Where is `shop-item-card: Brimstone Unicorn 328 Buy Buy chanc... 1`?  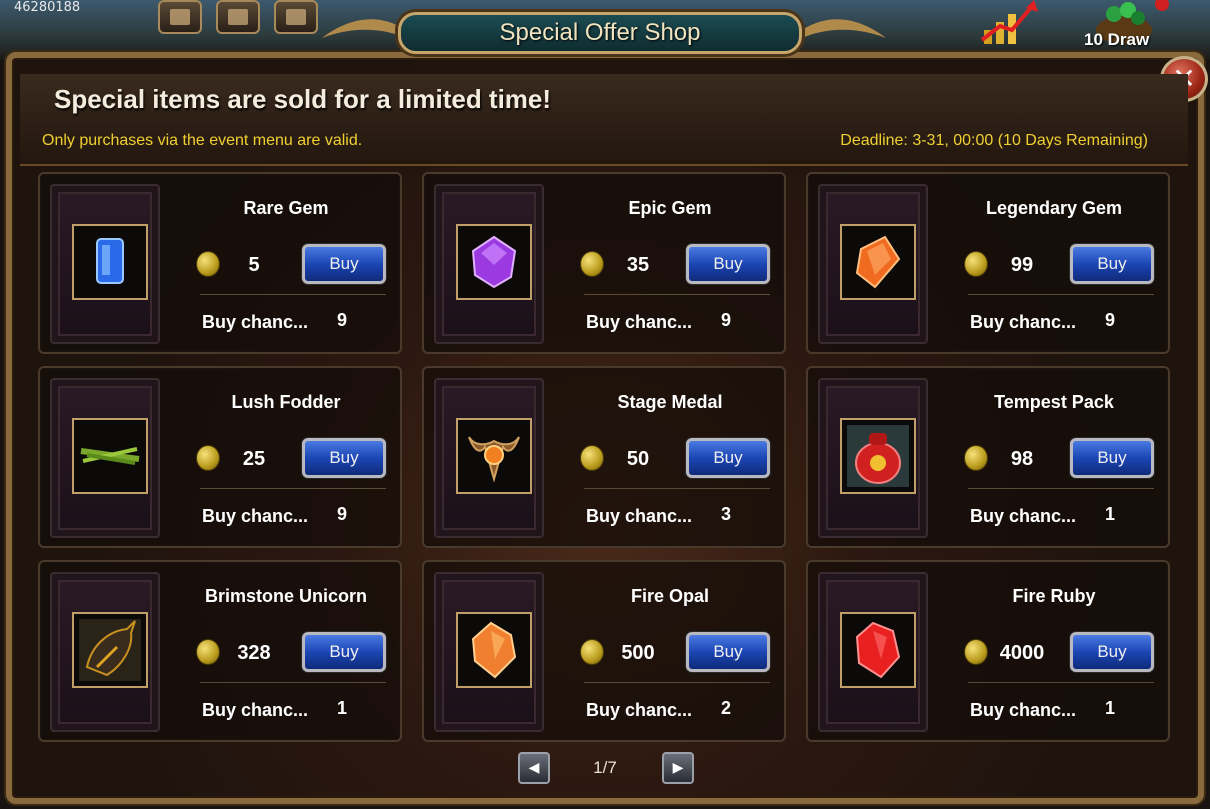
shop-item-card: Brimstone Unicorn 328 Buy Buy chanc... 1 is located at coordinates (220, 651).